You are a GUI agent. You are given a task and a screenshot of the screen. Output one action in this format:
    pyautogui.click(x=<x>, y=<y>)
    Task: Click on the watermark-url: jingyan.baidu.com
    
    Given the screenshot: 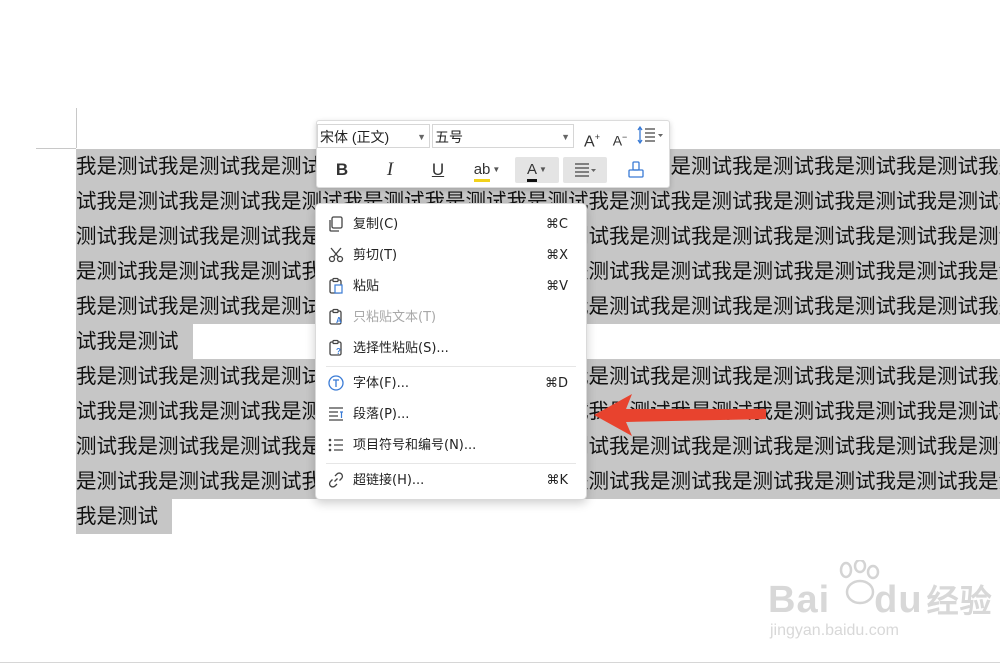 What is the action you would take?
    pyautogui.click(x=834, y=630)
    